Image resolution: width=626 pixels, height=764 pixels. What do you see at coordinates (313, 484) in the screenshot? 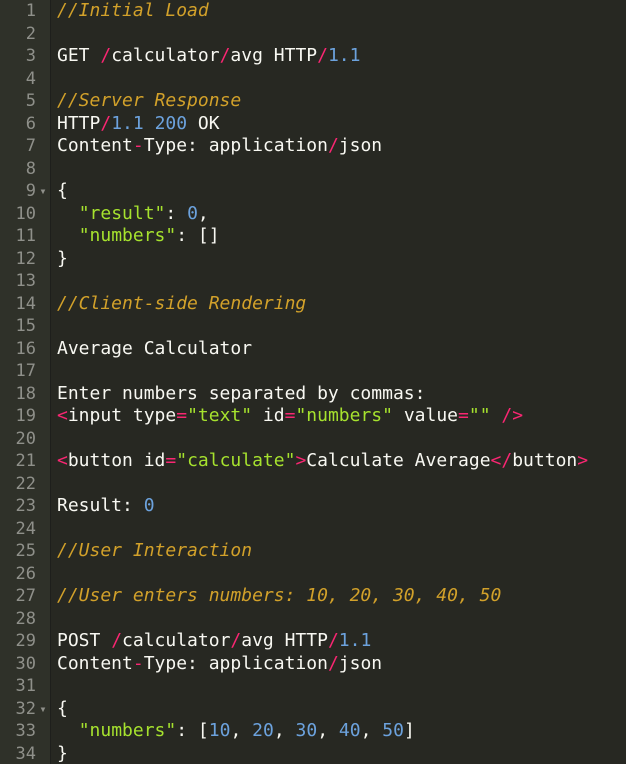
I see `code-line: 22` at bounding box center [313, 484].